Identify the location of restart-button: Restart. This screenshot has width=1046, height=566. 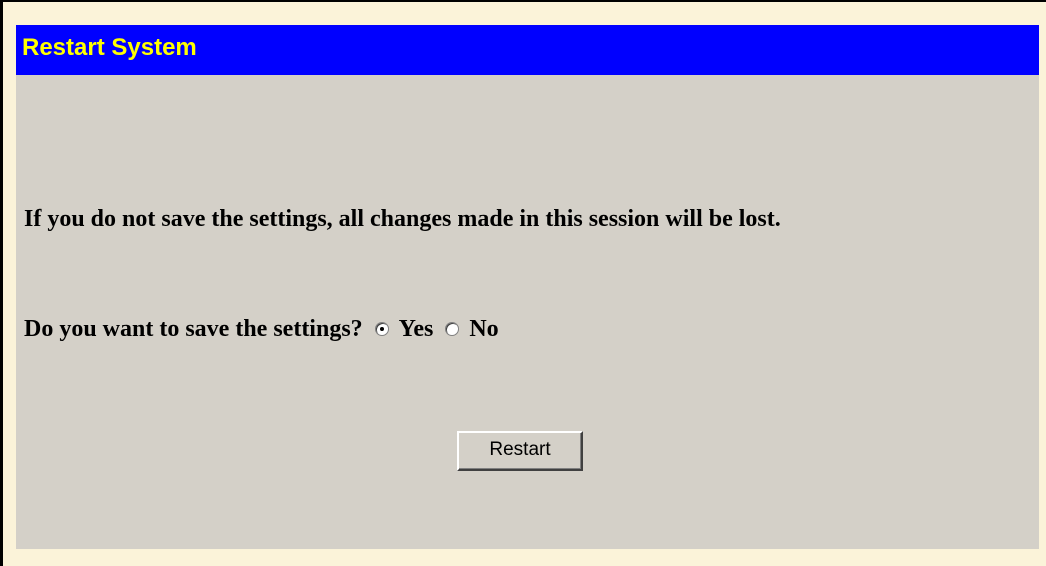
(520, 451).